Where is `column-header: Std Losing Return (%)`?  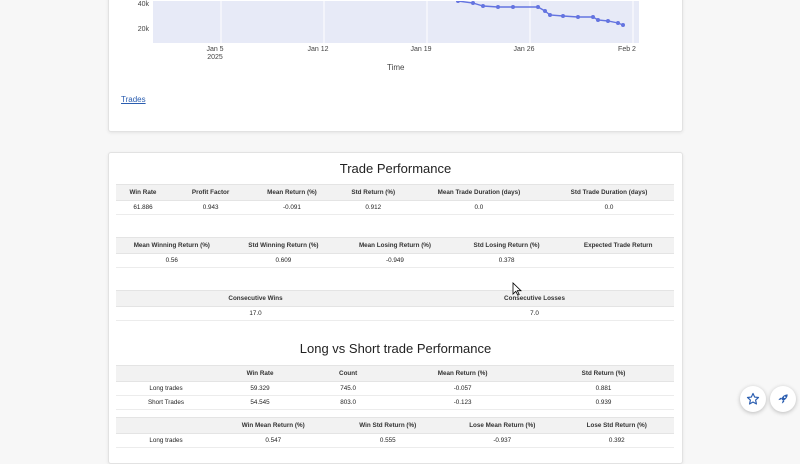 column-header: Std Losing Return (%) is located at coordinates (506, 245).